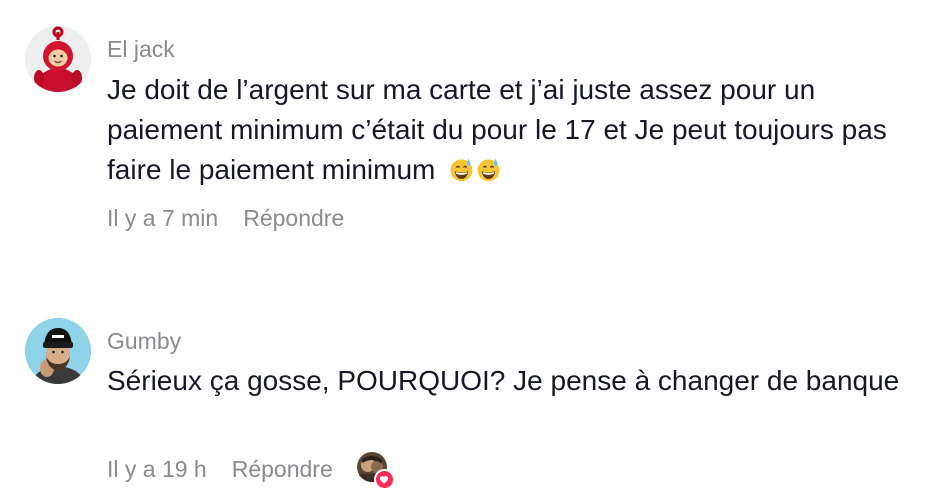 This screenshot has height=500, width=926. Describe the element at coordinates (157, 468) in the screenshot. I see `comment-timestamp: Il y a 19 h` at that location.